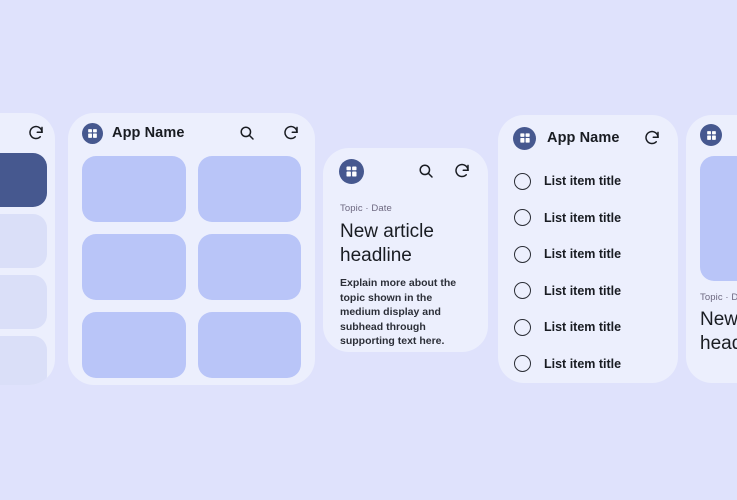  I want to click on grid-app-bar: App Name, so click(191, 133).